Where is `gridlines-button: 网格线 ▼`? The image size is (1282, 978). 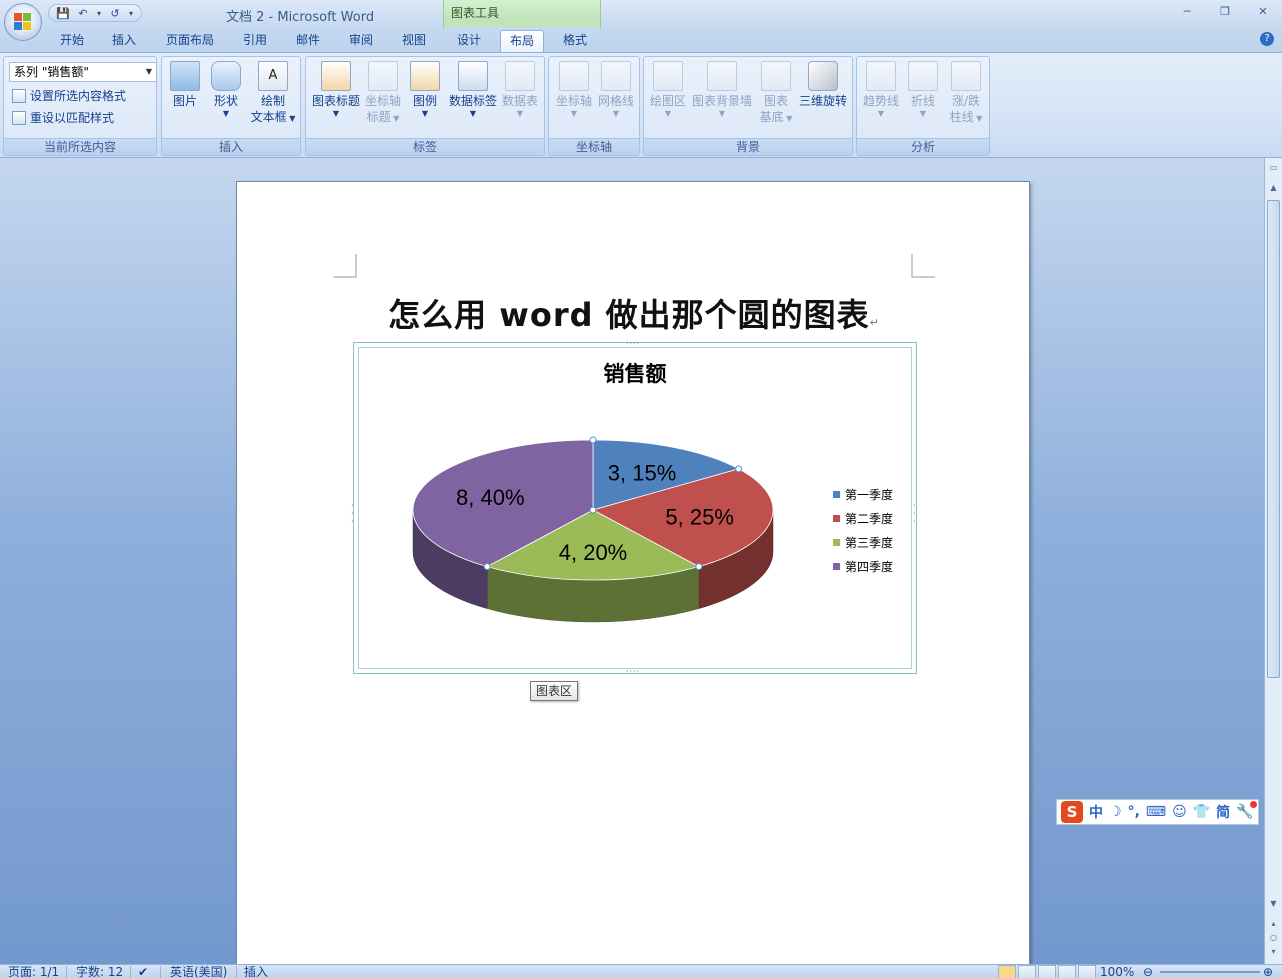
gridlines-button: 网格线 ▼ is located at coordinates (616, 90).